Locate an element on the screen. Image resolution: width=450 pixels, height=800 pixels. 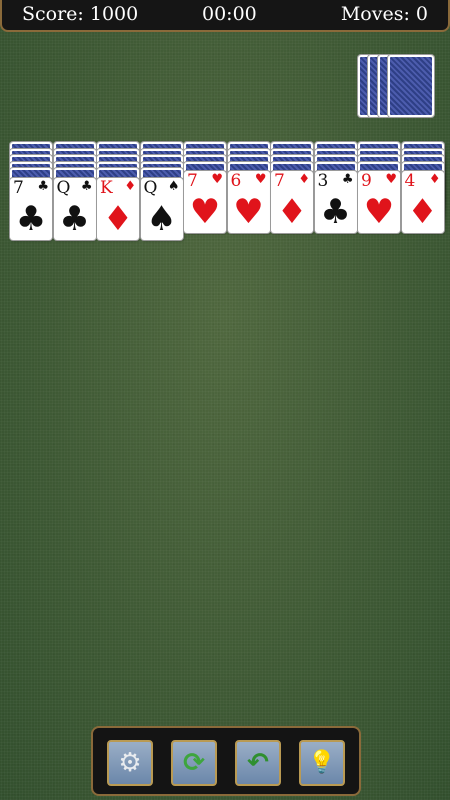
undo-button: ↶ is located at coordinates (258, 763).